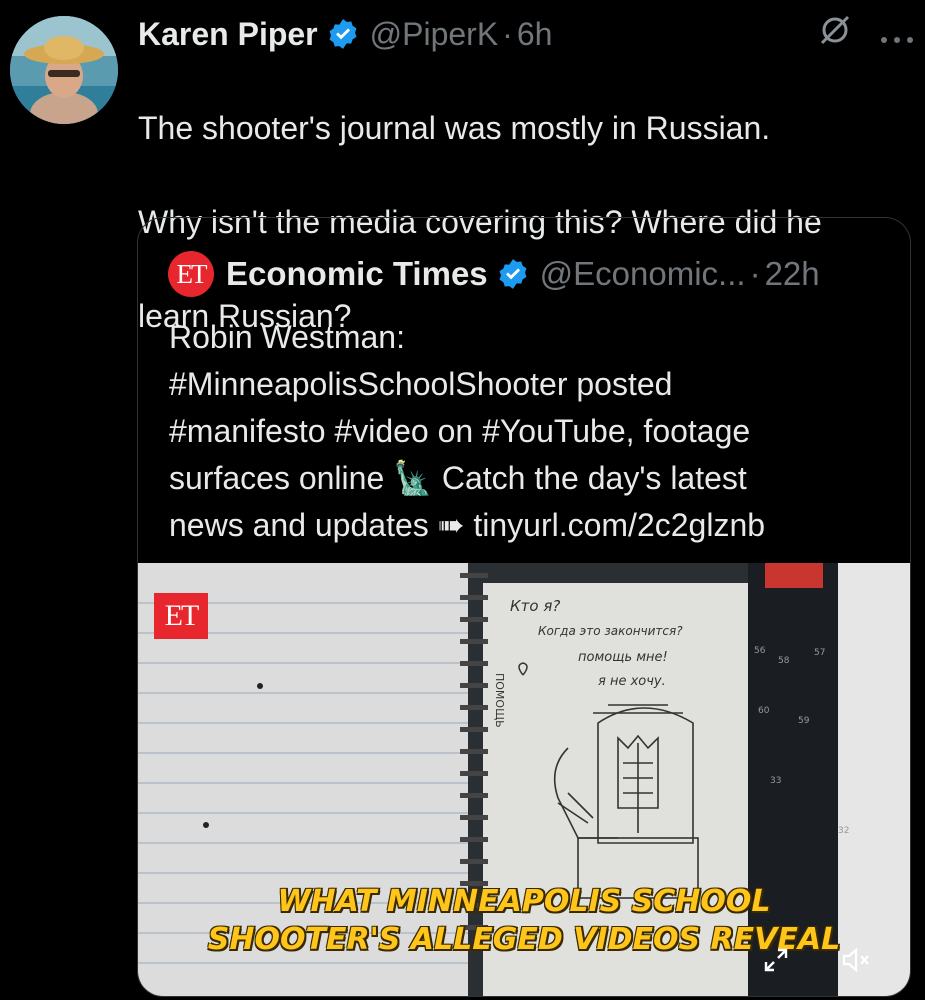 The width and height of the screenshot is (925, 1000). Describe the element at coordinates (843, 831) in the screenshot. I see `svg-text: 32` at that location.